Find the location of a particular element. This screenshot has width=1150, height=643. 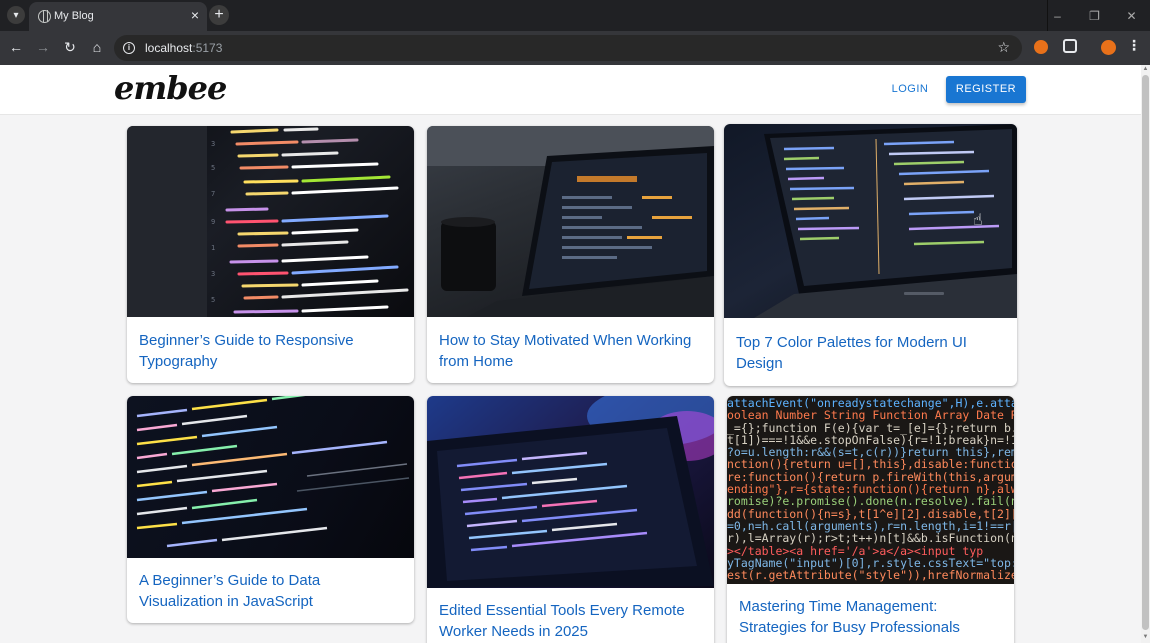

post-image: ☝ is located at coordinates (870, 221).